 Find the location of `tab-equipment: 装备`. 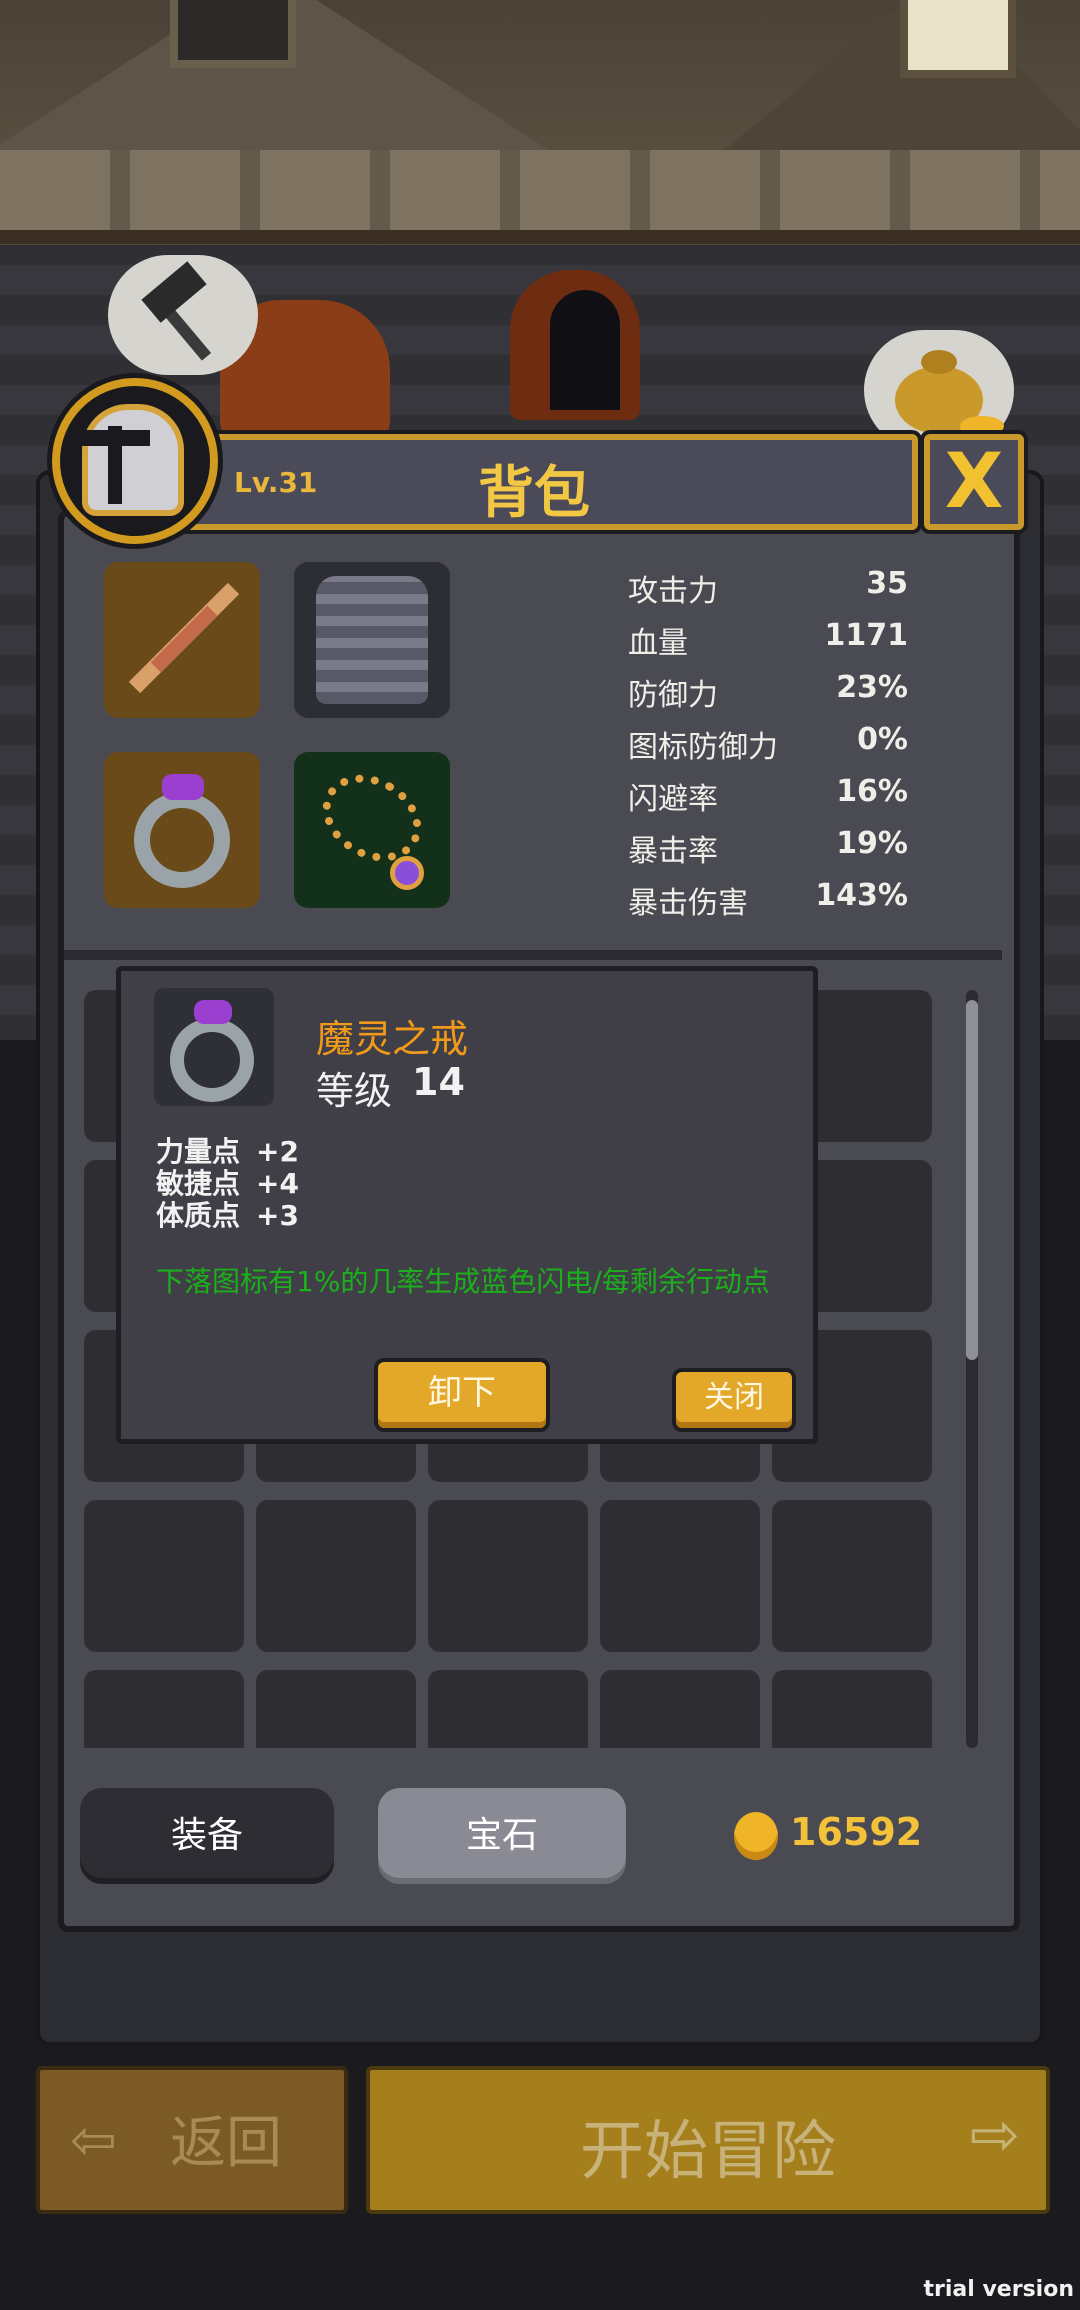

tab-equipment: 装备 is located at coordinates (207, 1836).